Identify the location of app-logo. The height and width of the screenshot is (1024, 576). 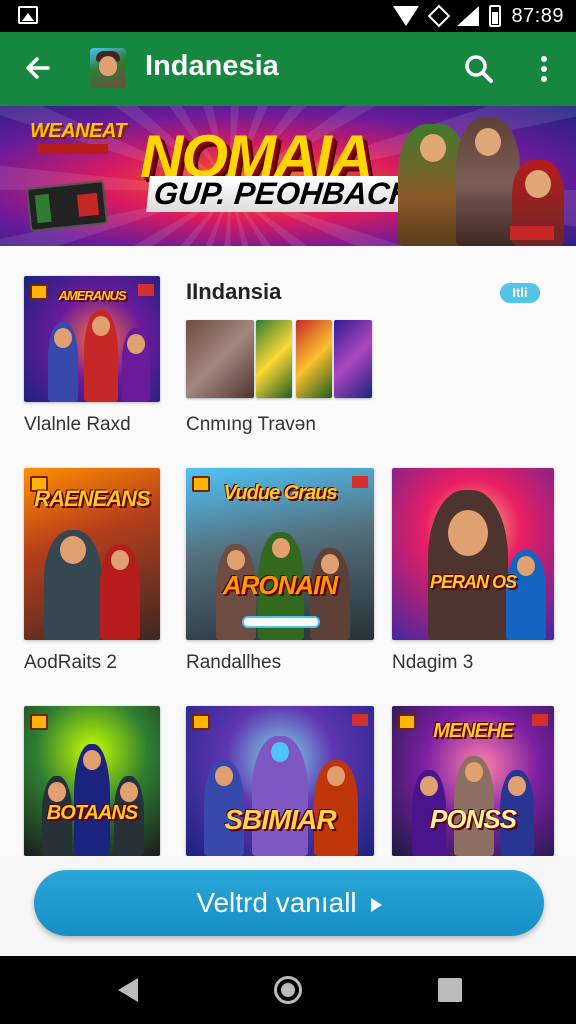
(108, 68).